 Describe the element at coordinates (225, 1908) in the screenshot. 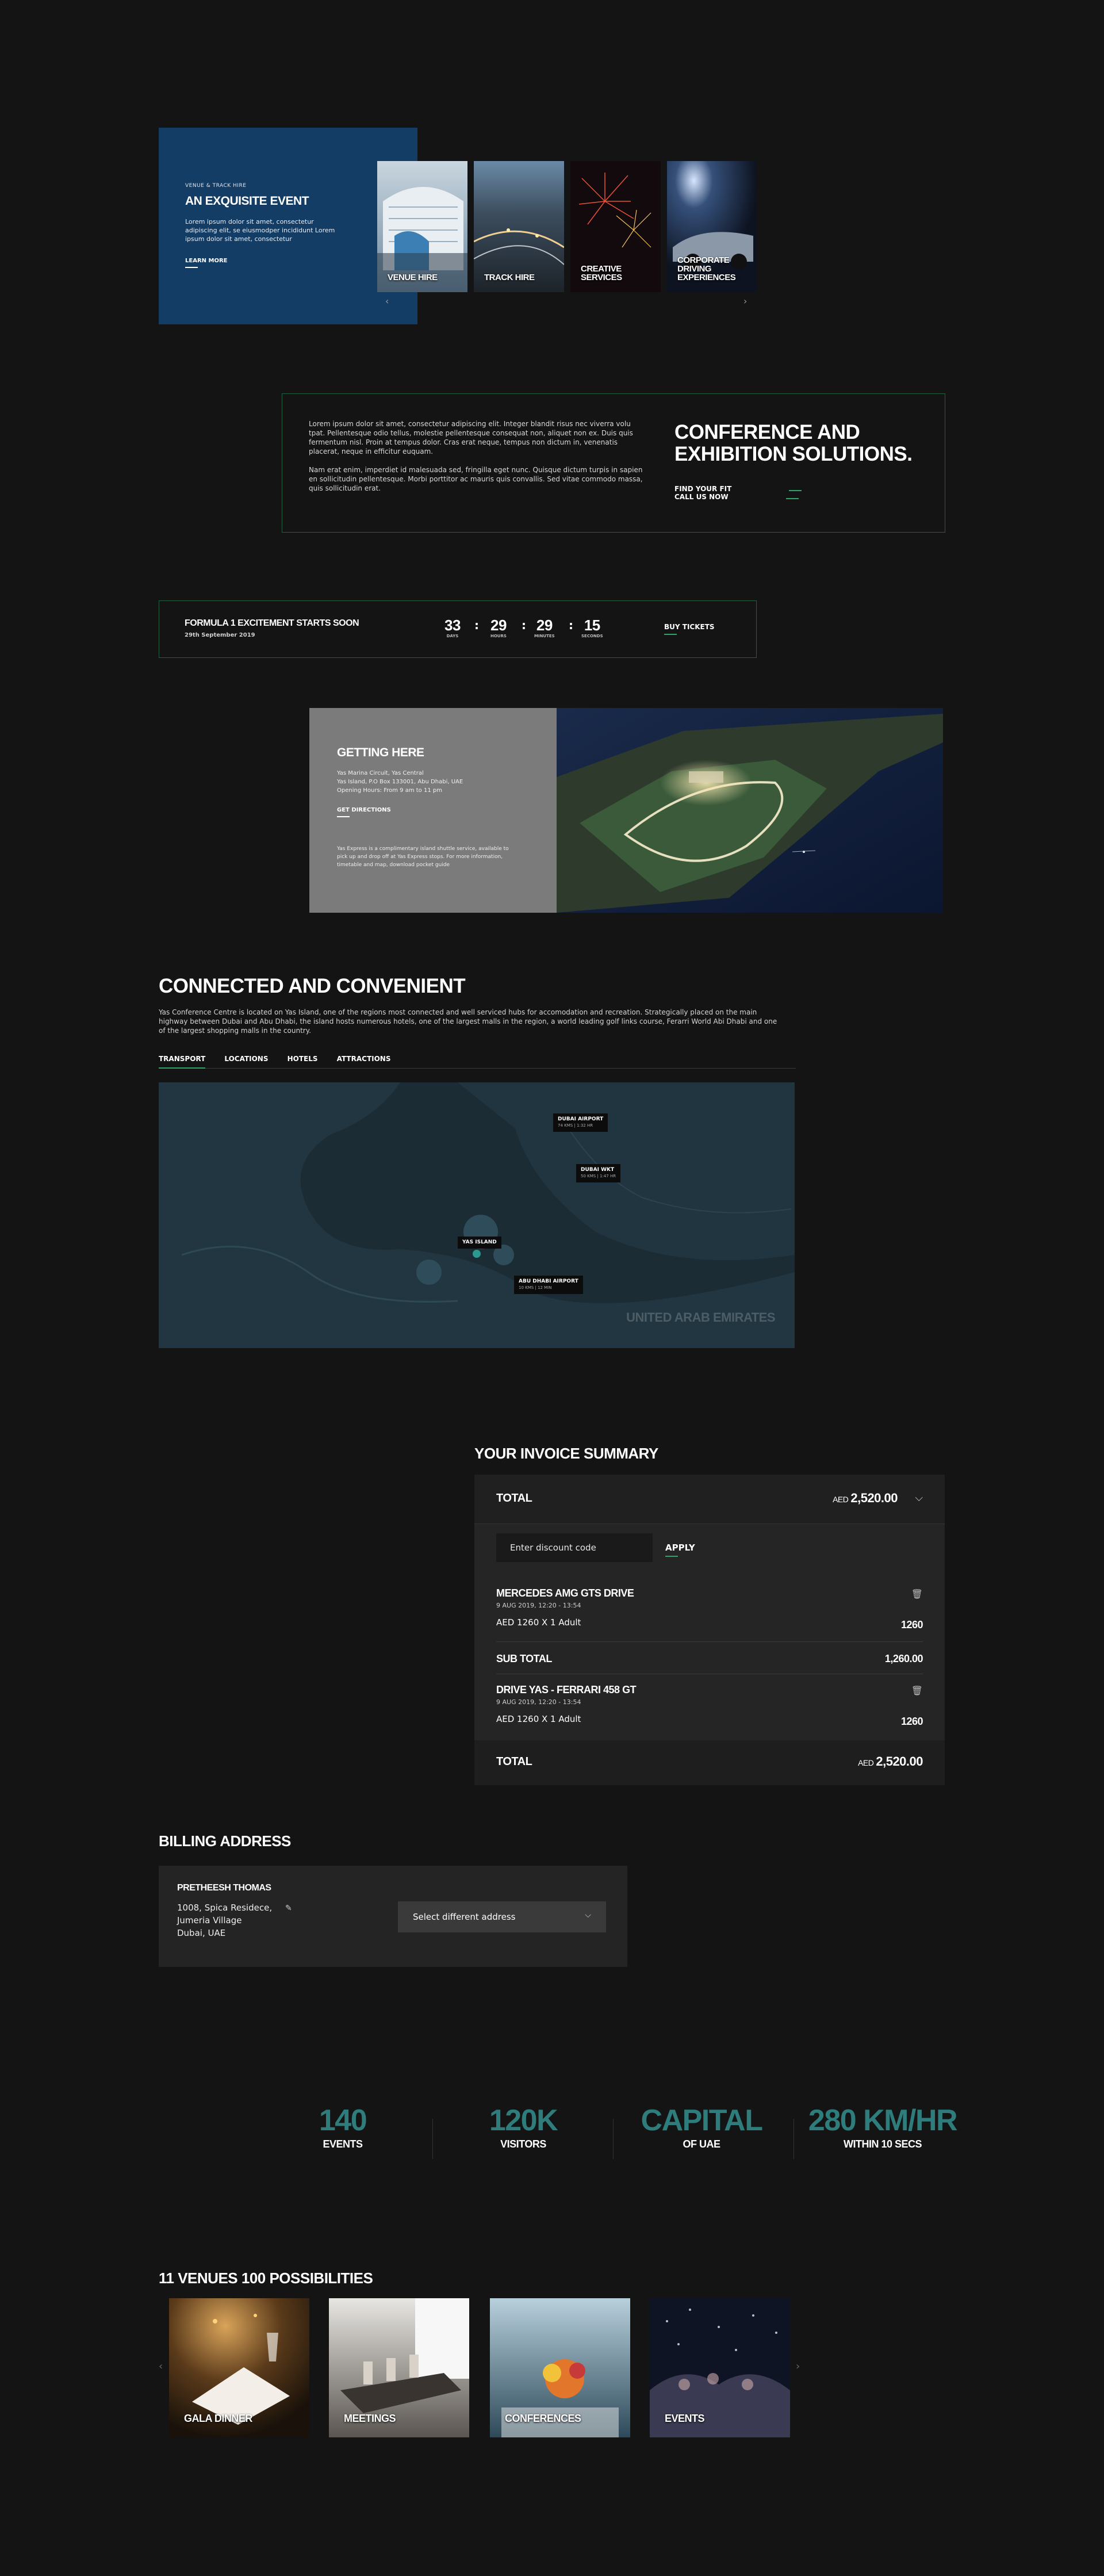

I see `address-line: 1008, Spica Residece,` at that location.